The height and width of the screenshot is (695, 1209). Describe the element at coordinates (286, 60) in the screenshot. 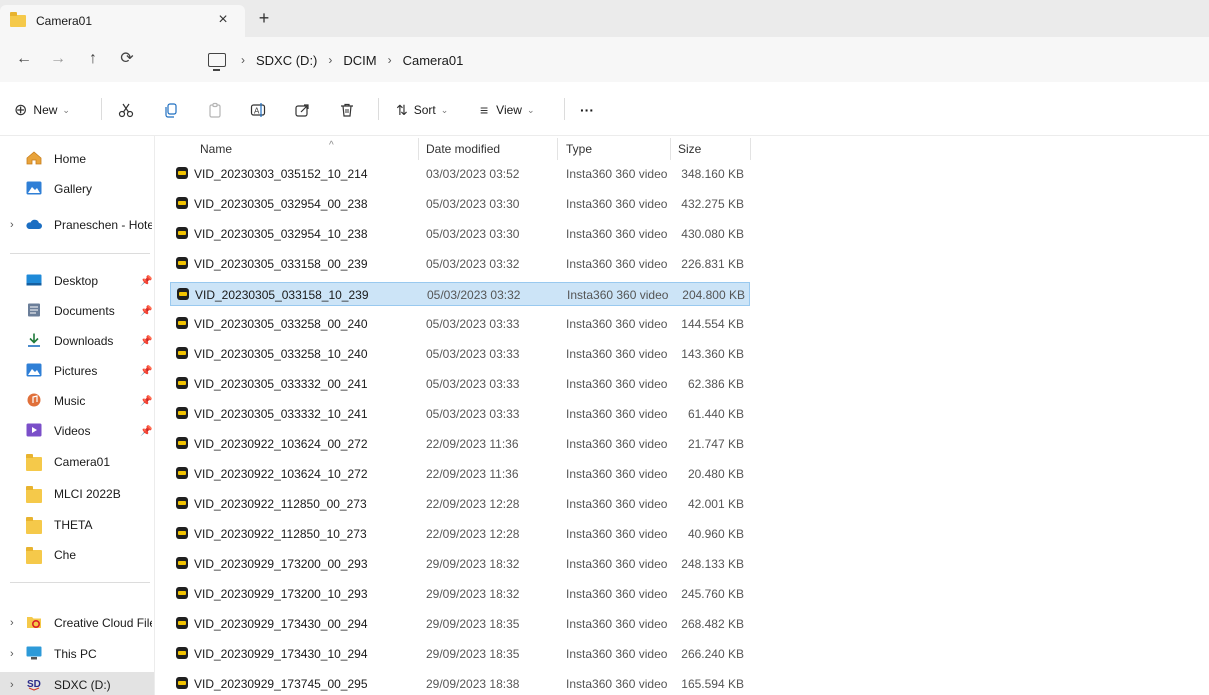

I see `breadcrumb-drive: SDXC (D:)` at that location.